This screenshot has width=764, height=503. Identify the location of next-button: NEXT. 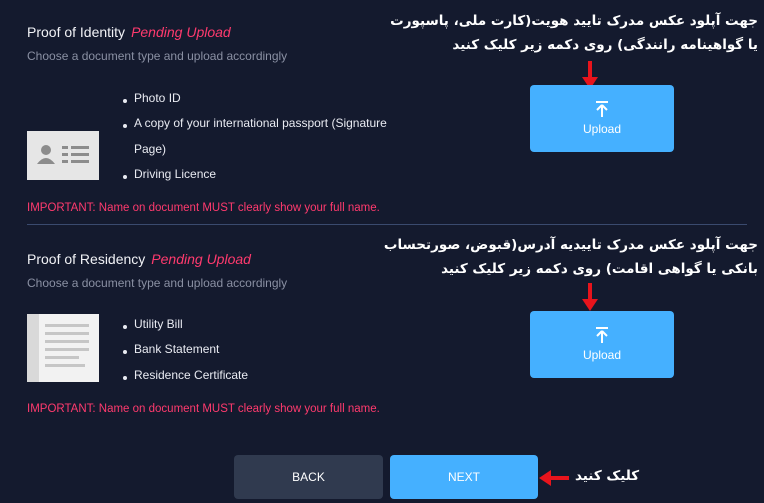
(464, 477).